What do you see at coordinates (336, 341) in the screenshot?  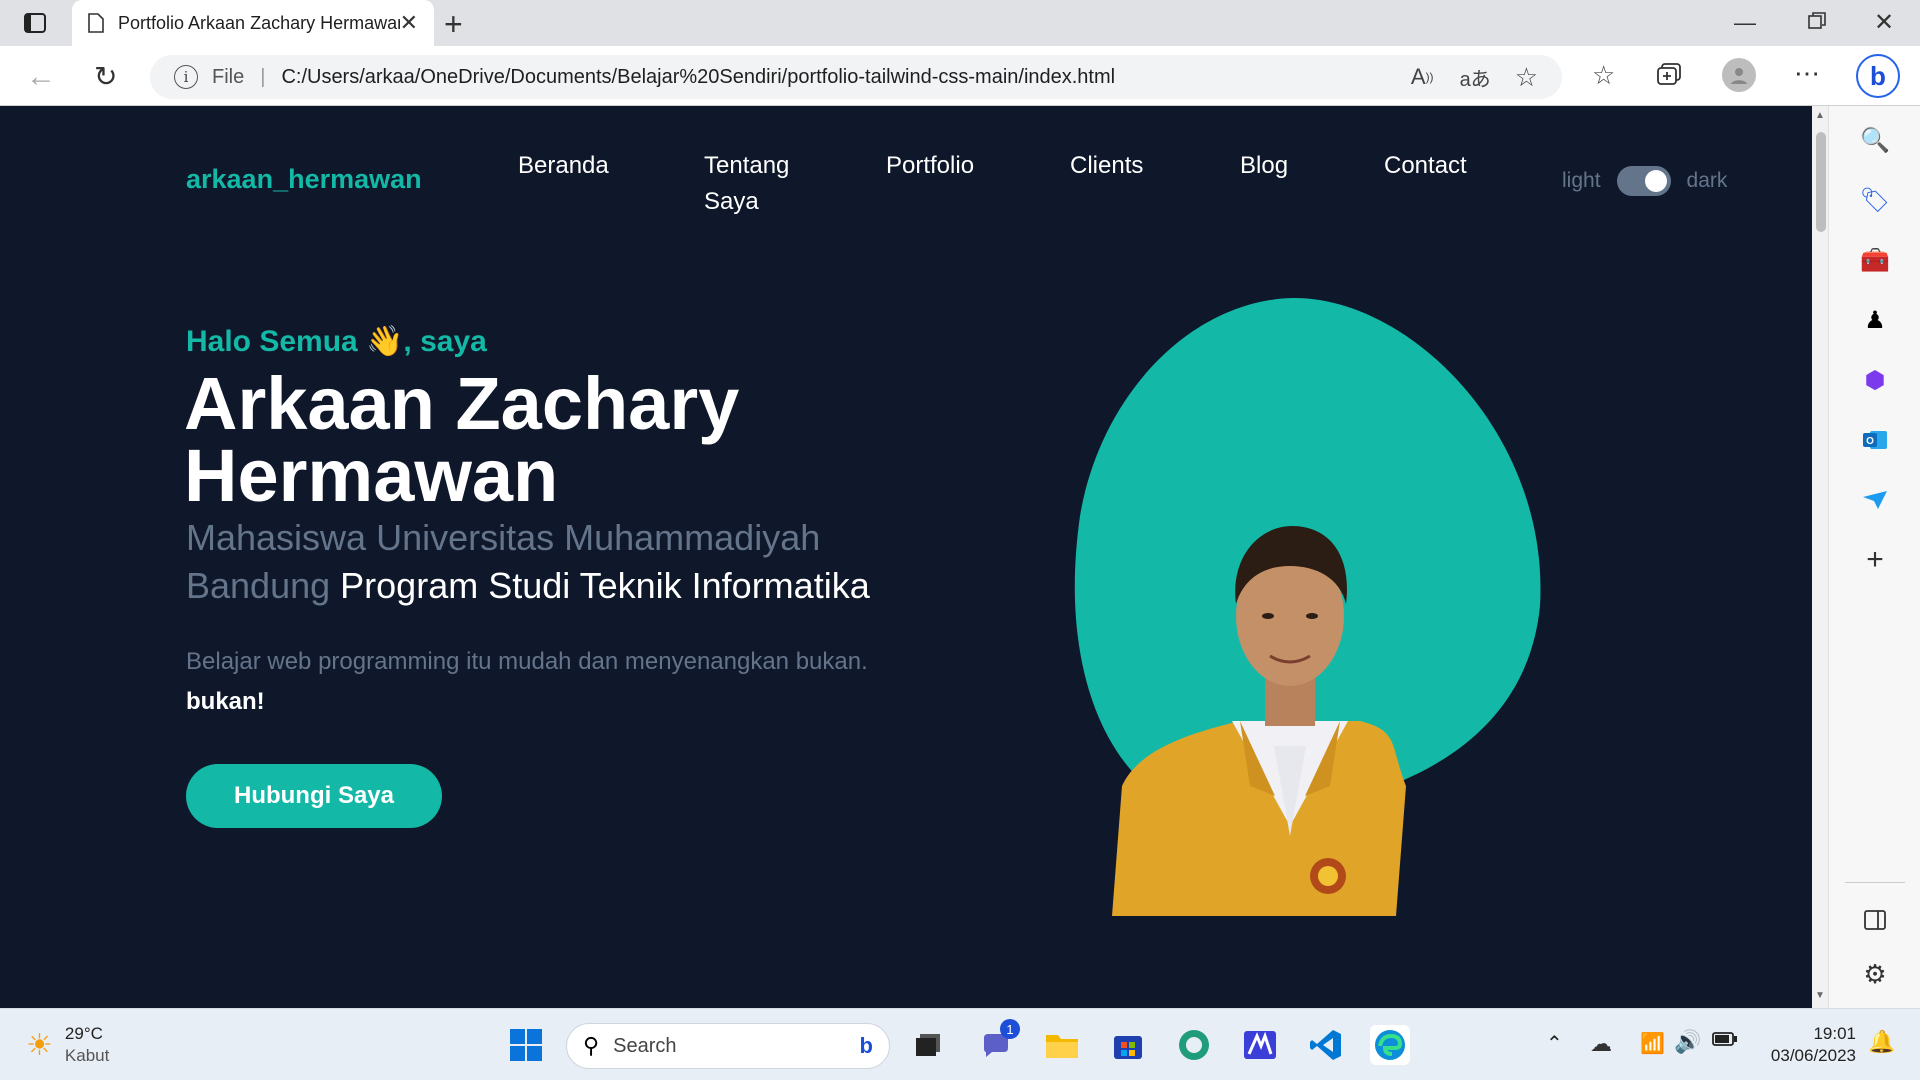 I see `greeting: Halo Semua 👋, saya` at bounding box center [336, 341].